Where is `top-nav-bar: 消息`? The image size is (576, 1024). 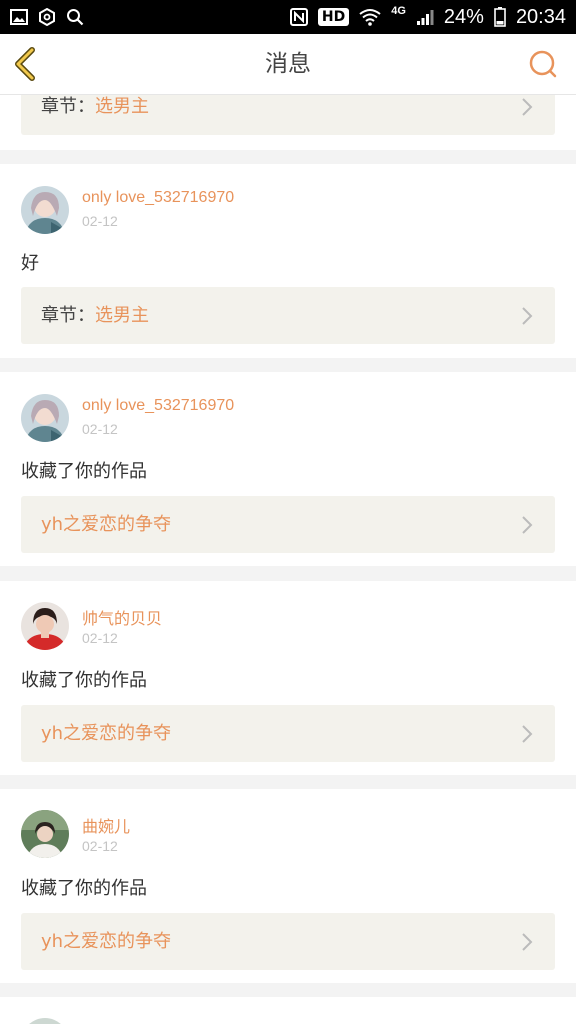
top-nav-bar: 消息 is located at coordinates (288, 64).